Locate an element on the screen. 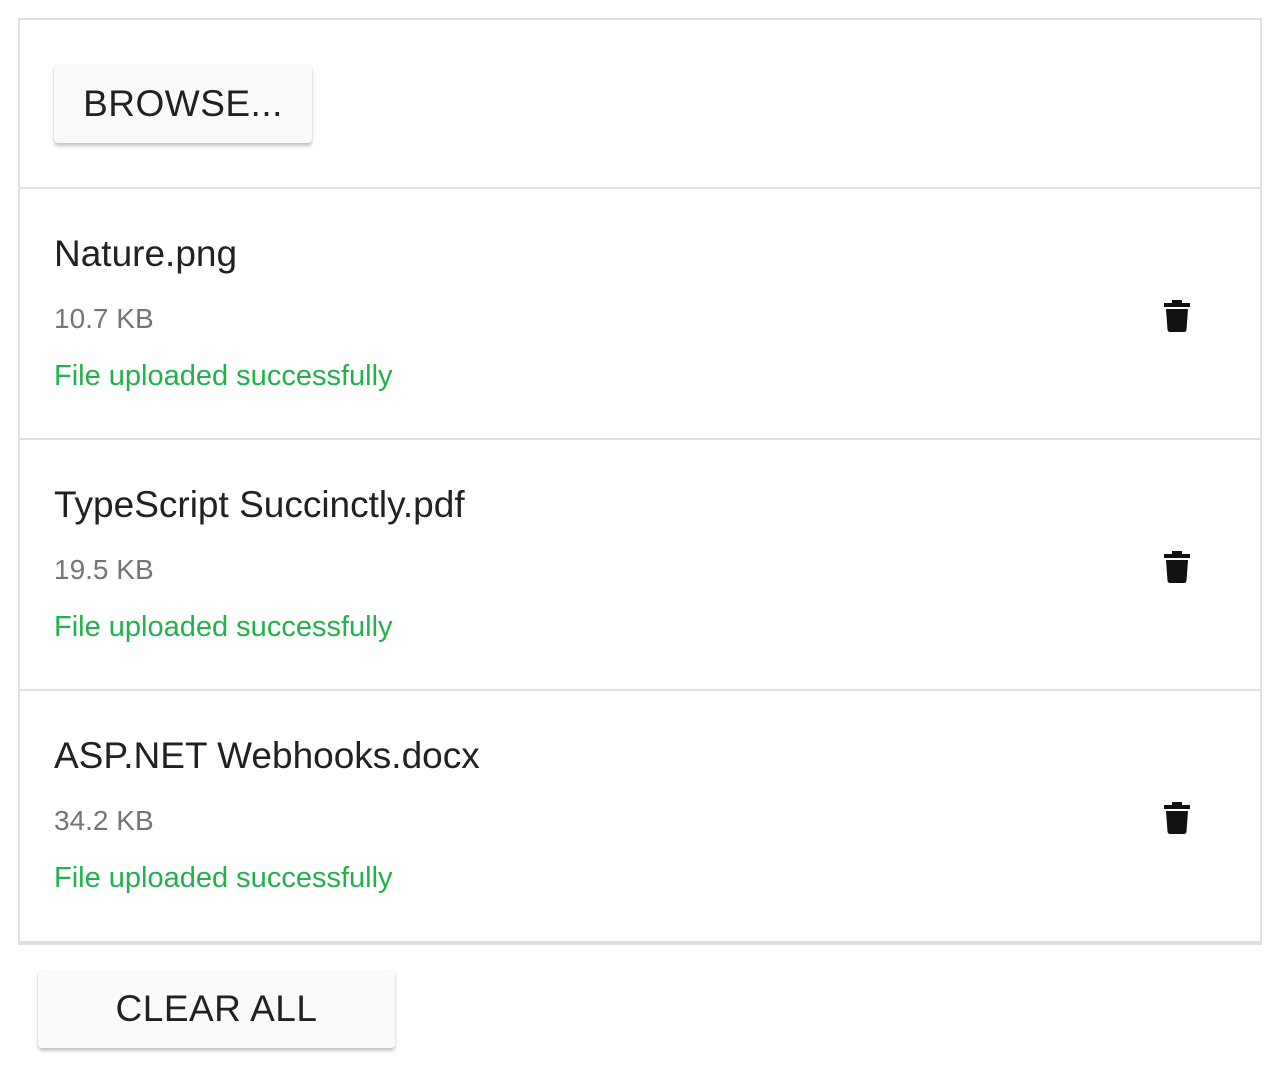 The image size is (1280, 1070). file-name: Nature.png is located at coordinates (146, 253).